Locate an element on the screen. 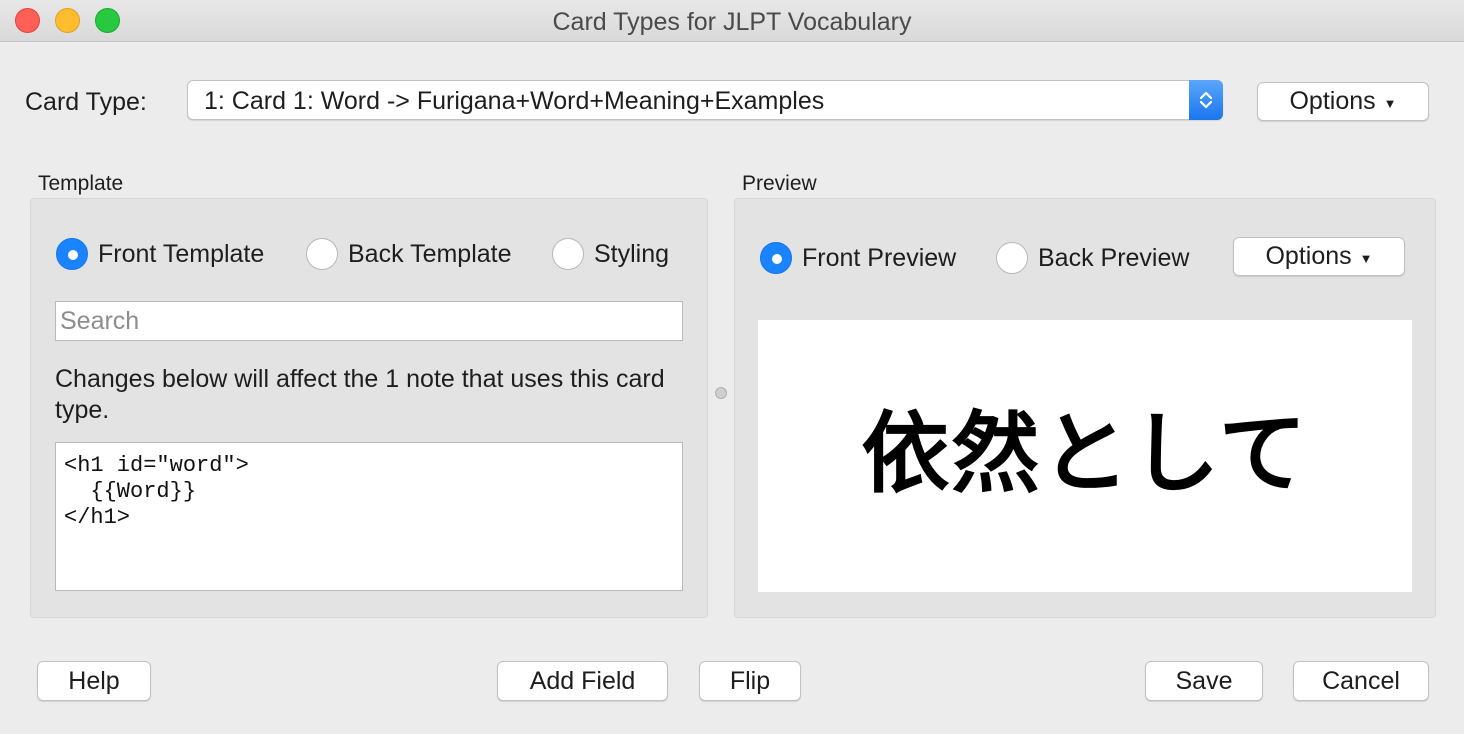 This screenshot has height=734, width=1464. radio-styling-label: Styling is located at coordinates (632, 253).